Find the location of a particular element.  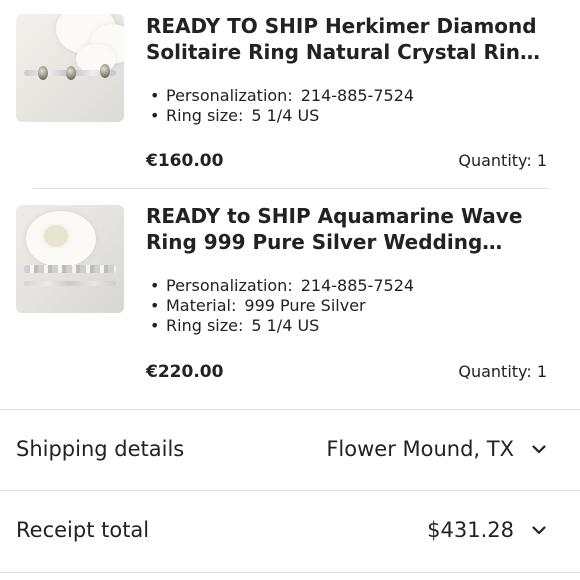

item-price: €160.00 is located at coordinates (185, 161).